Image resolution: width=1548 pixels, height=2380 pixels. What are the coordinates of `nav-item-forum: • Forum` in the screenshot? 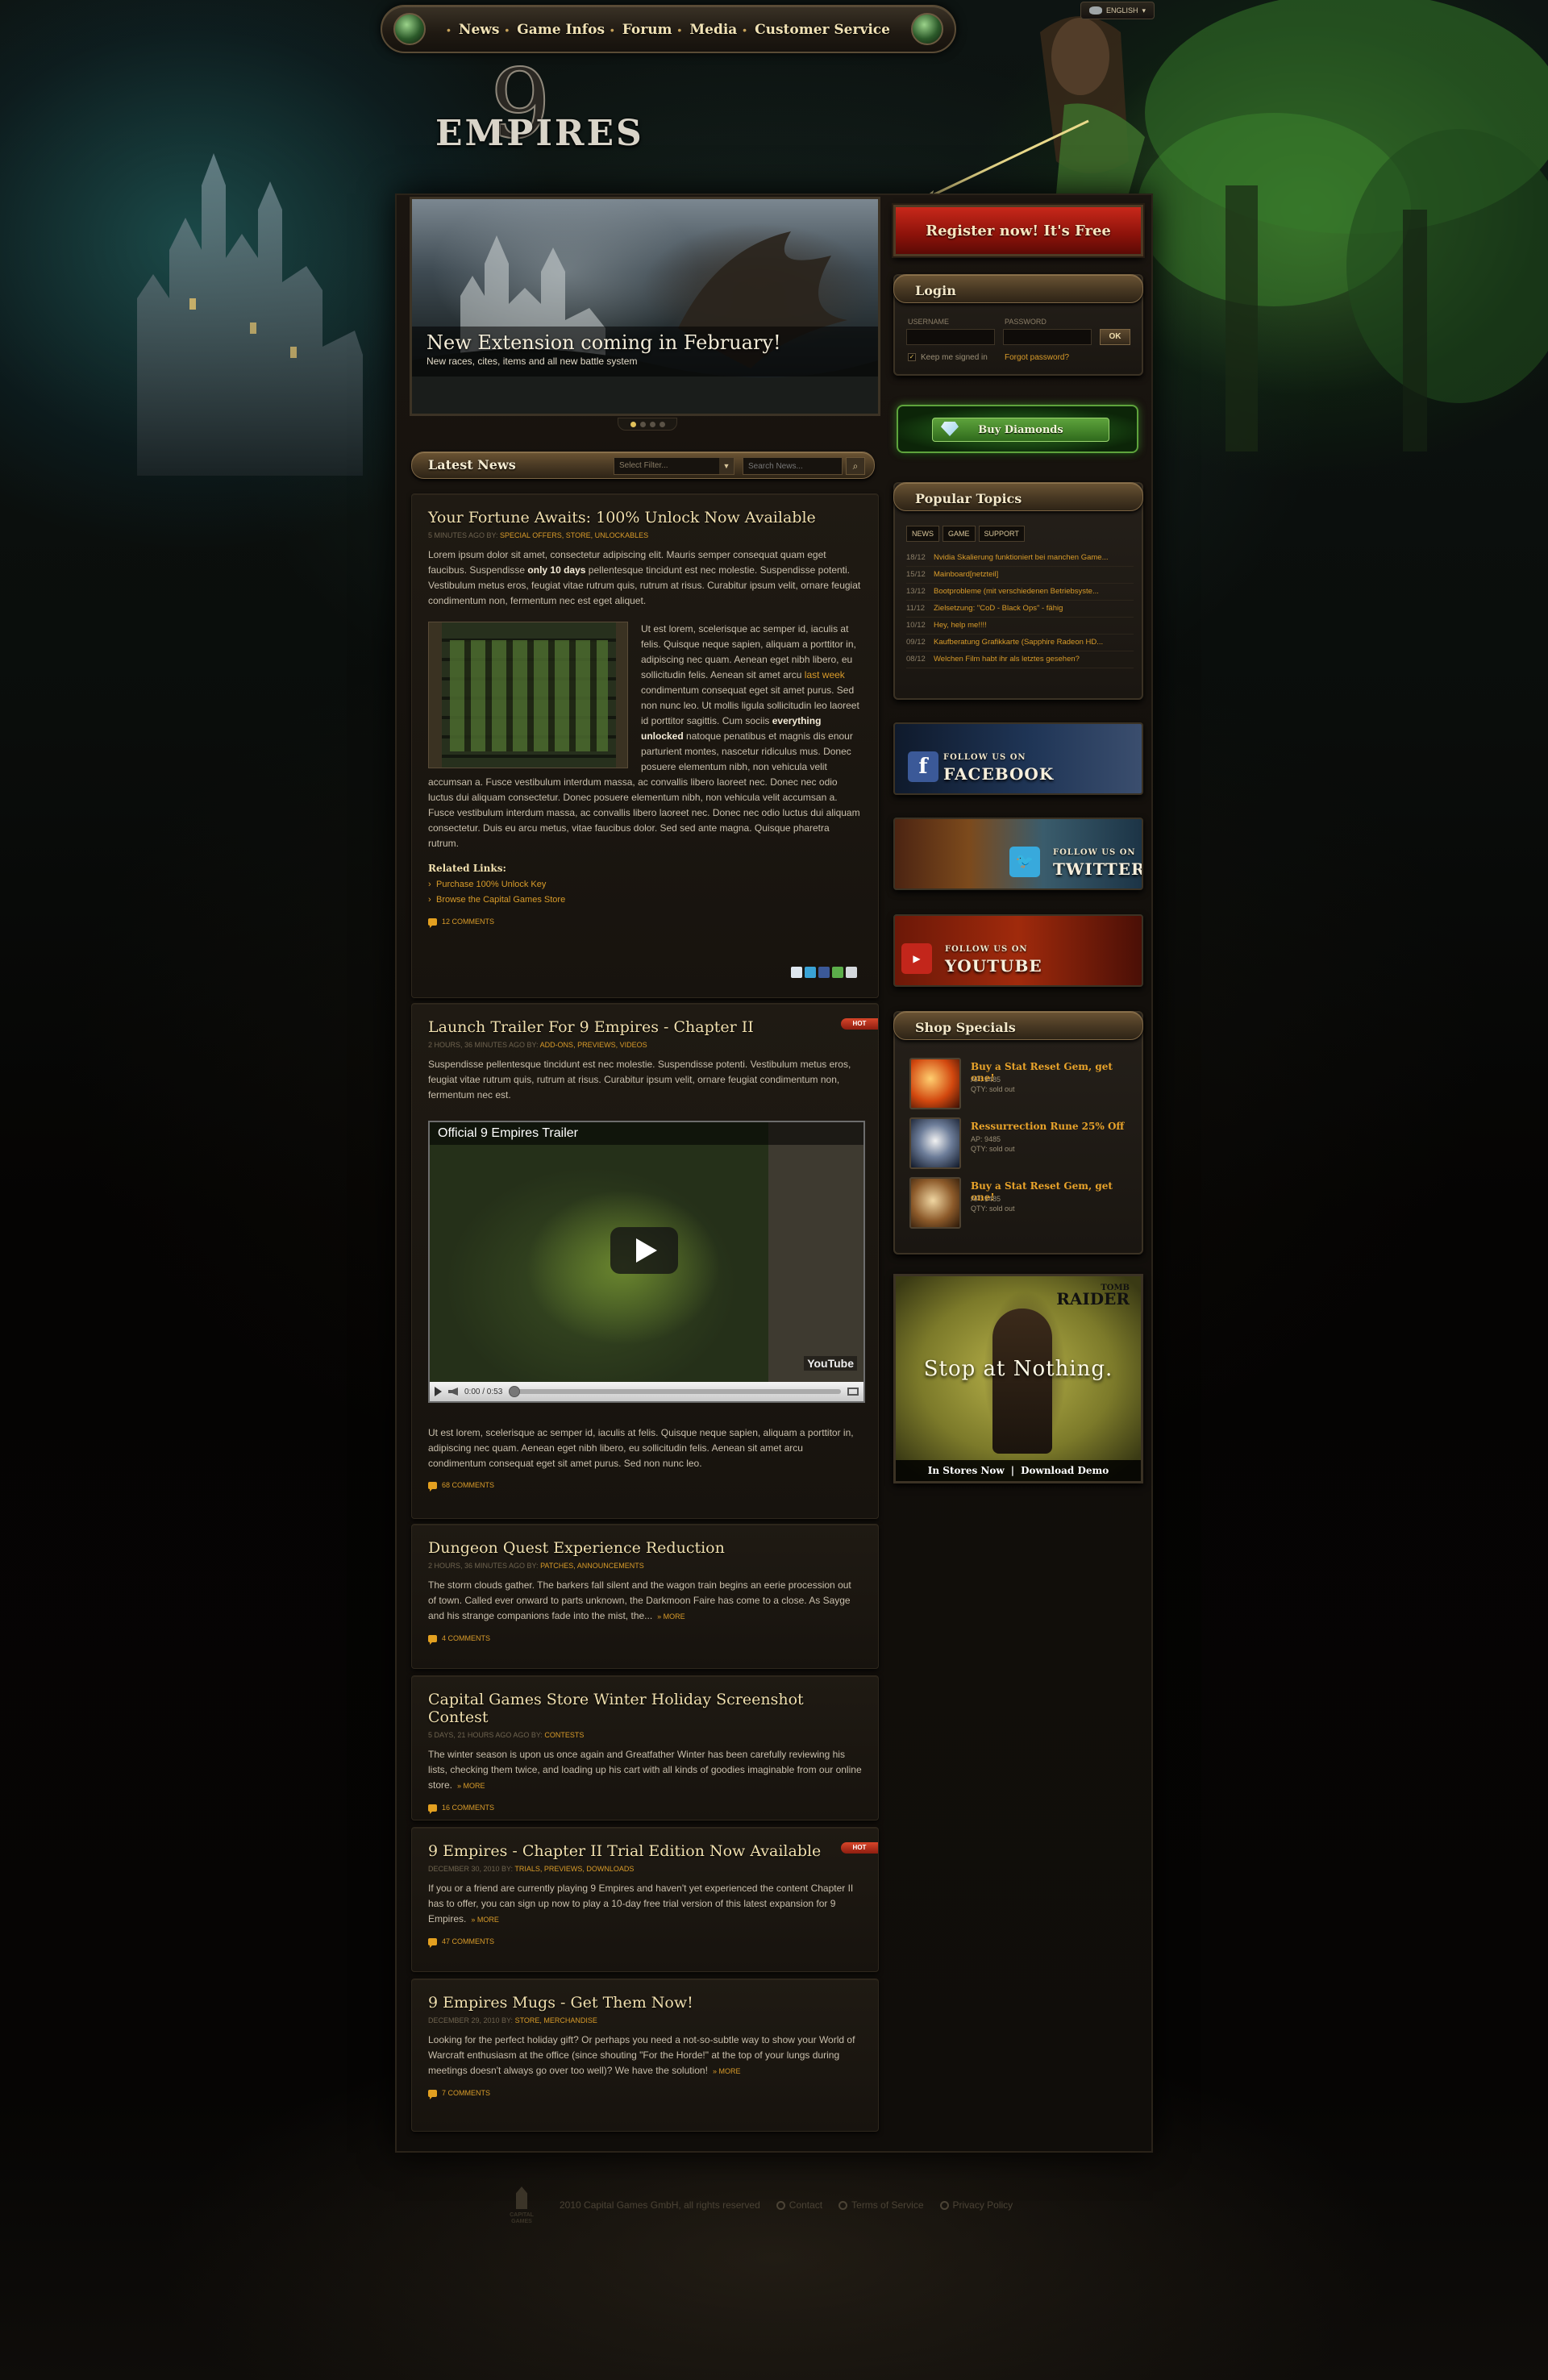 It's located at (641, 30).